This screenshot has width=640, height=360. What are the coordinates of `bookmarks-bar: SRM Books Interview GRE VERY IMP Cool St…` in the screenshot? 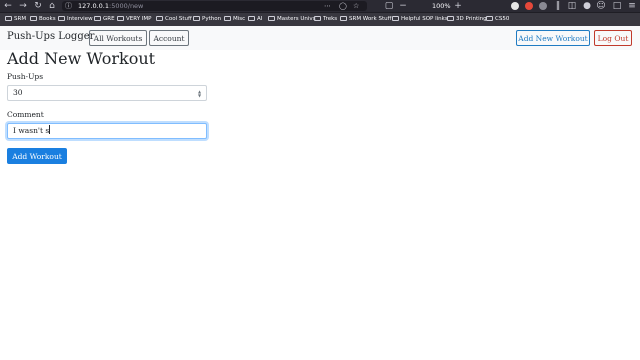 It's located at (320, 19).